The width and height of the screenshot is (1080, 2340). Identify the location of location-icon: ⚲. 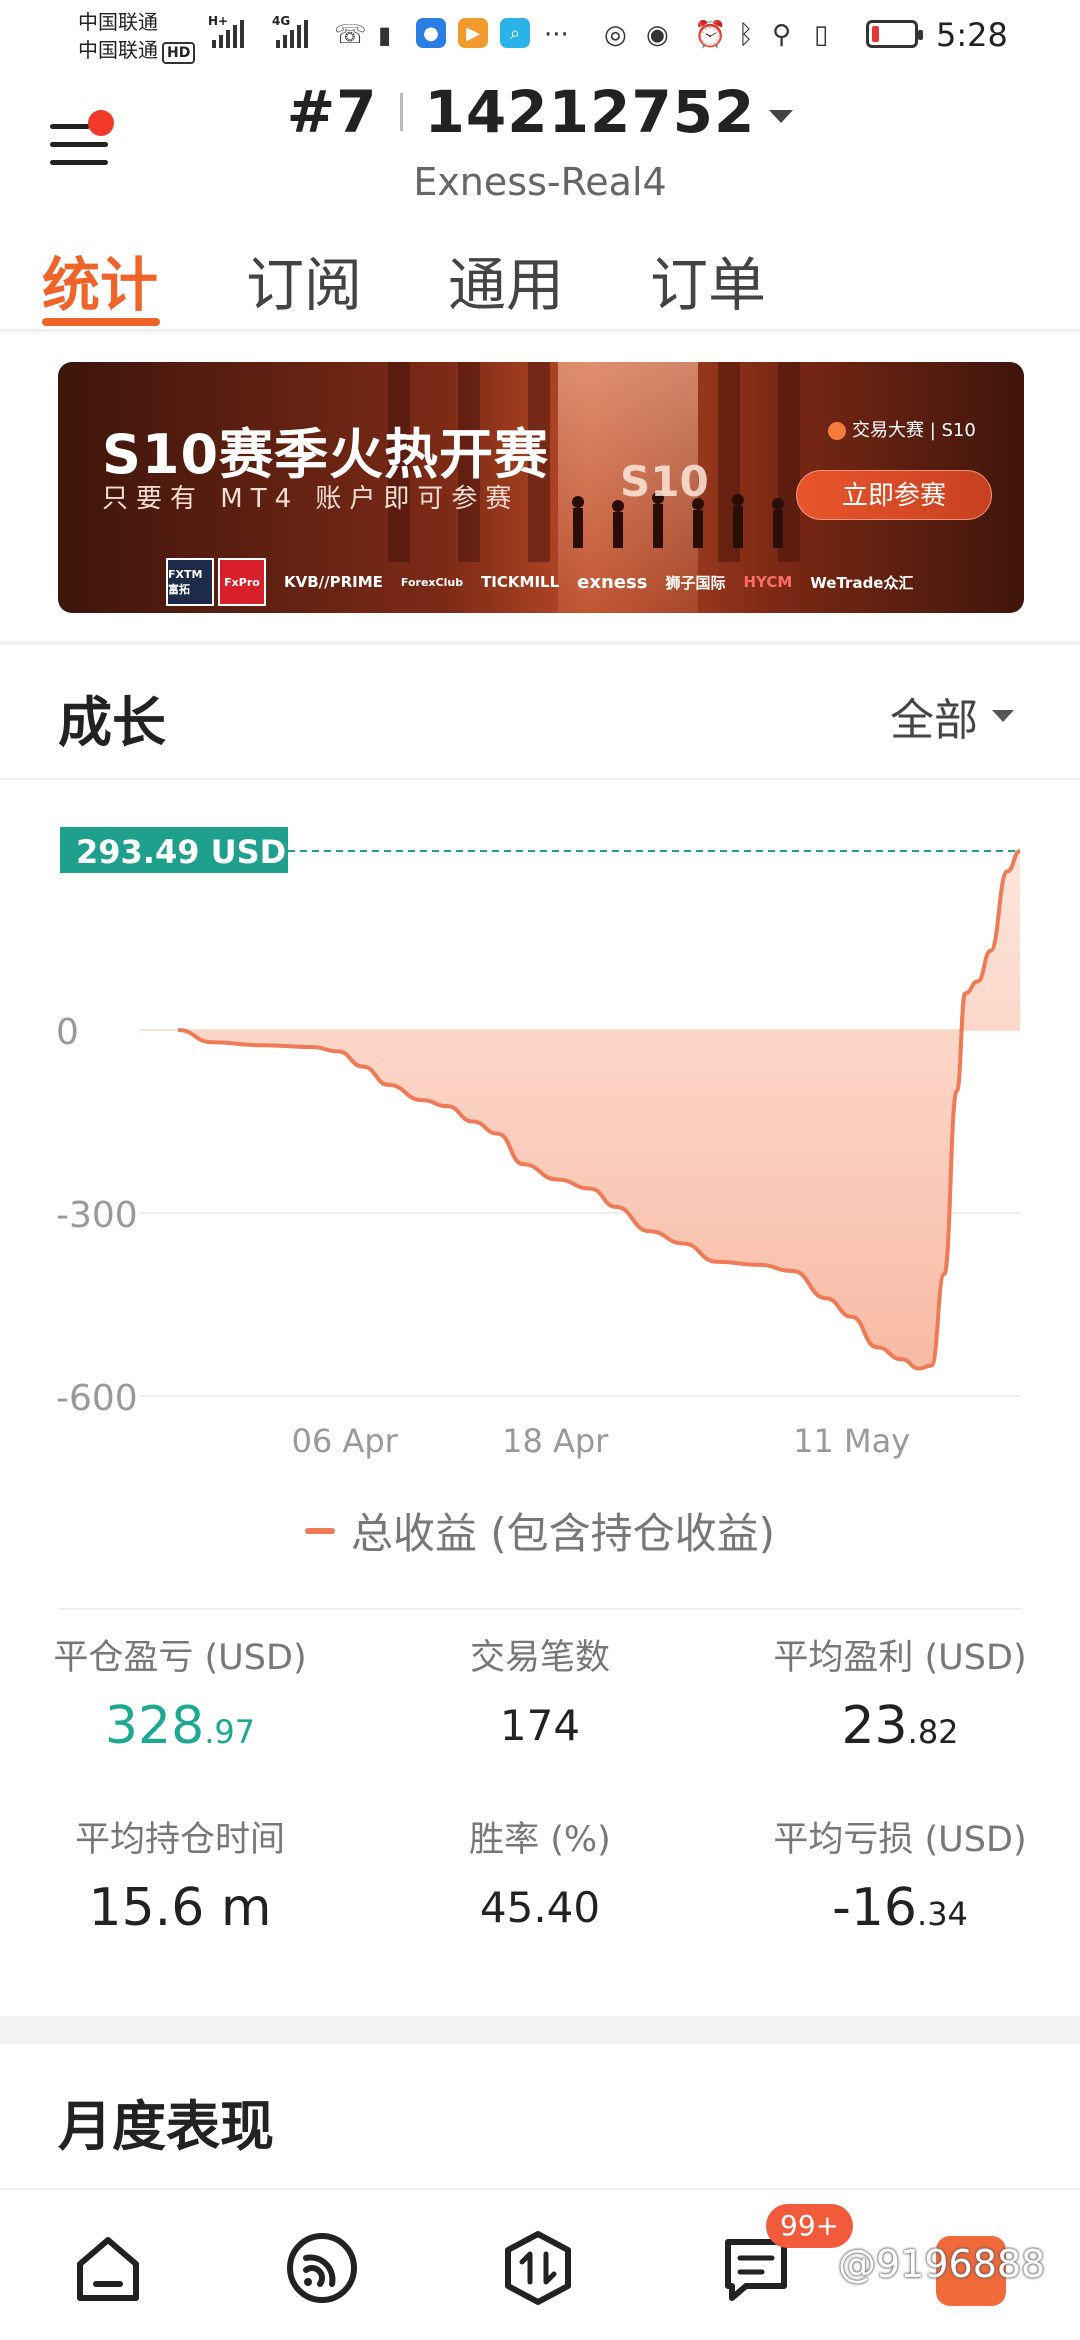
(782, 35).